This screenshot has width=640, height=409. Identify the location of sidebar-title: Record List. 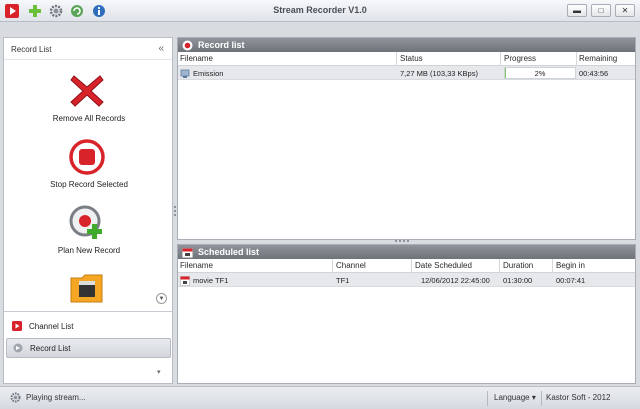
(31, 49).